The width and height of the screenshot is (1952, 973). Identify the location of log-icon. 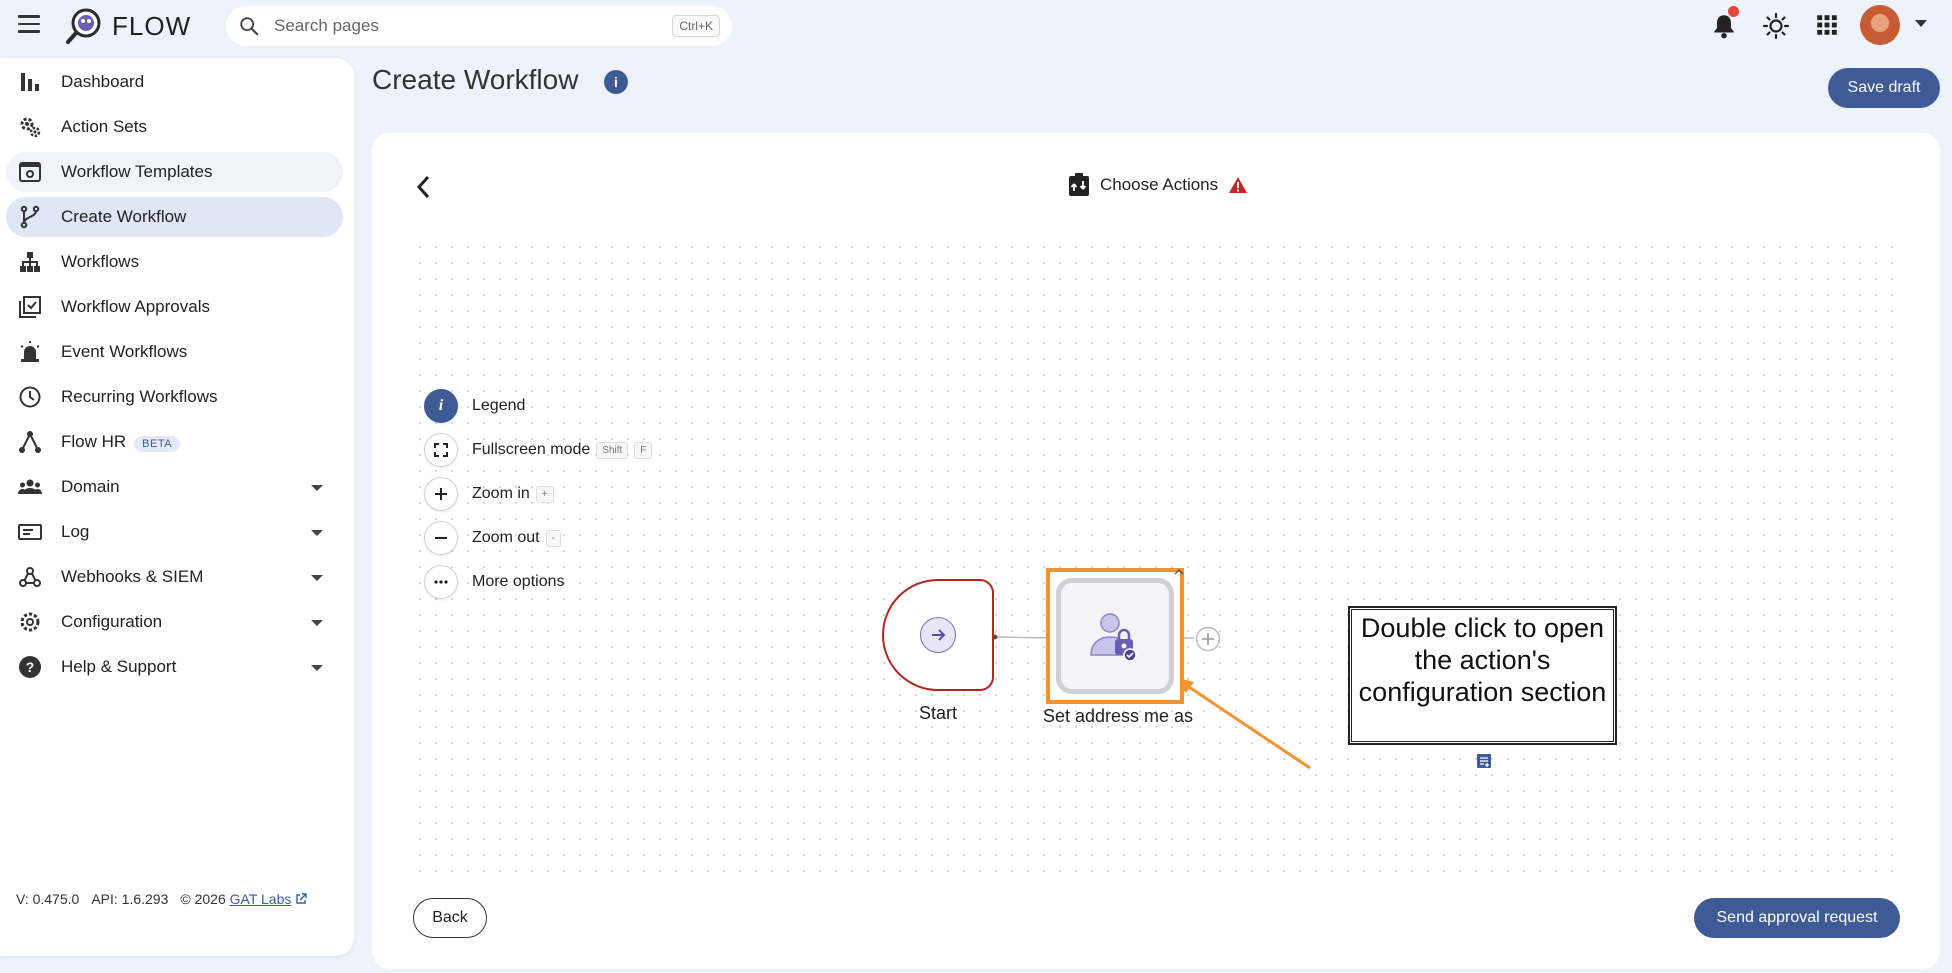
(30, 532).